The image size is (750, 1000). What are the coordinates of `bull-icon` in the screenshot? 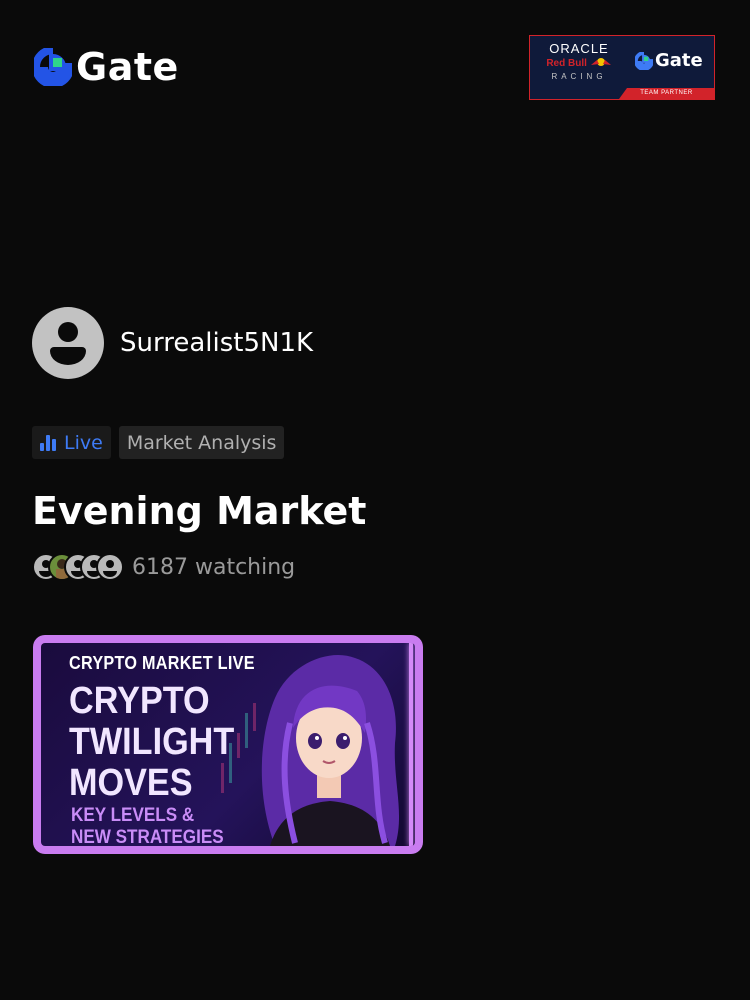 It's located at (600, 62).